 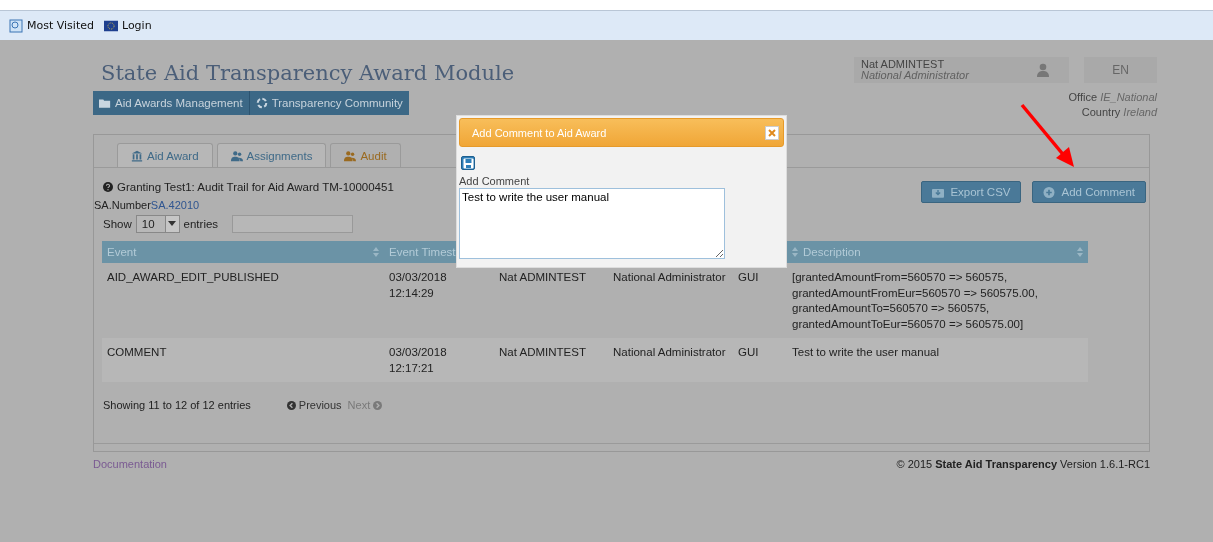 I want to click on table-cell-text: [grantedAmountFrom=560570 => 560575, grantedAmountFromEur=560570 => 560575.00, grantedAmountTo=560570 => 560575, grantedAmountToEur=560570 => 560575.00], so click(x=915, y=301).